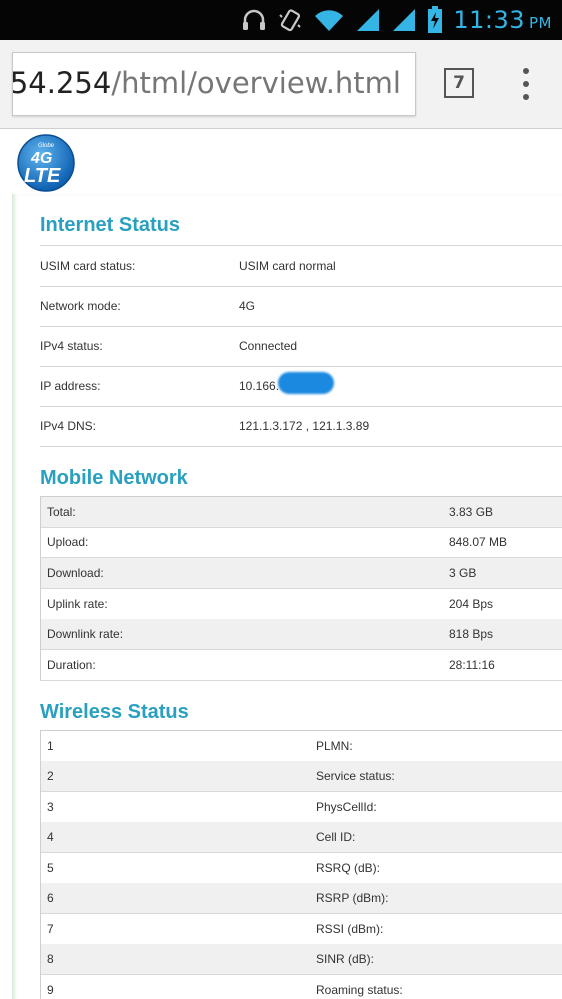 This screenshot has width=562, height=999. Describe the element at coordinates (46, 163) in the screenshot. I see `globe-4g-lte-logo: Globe 4G LTE` at that location.